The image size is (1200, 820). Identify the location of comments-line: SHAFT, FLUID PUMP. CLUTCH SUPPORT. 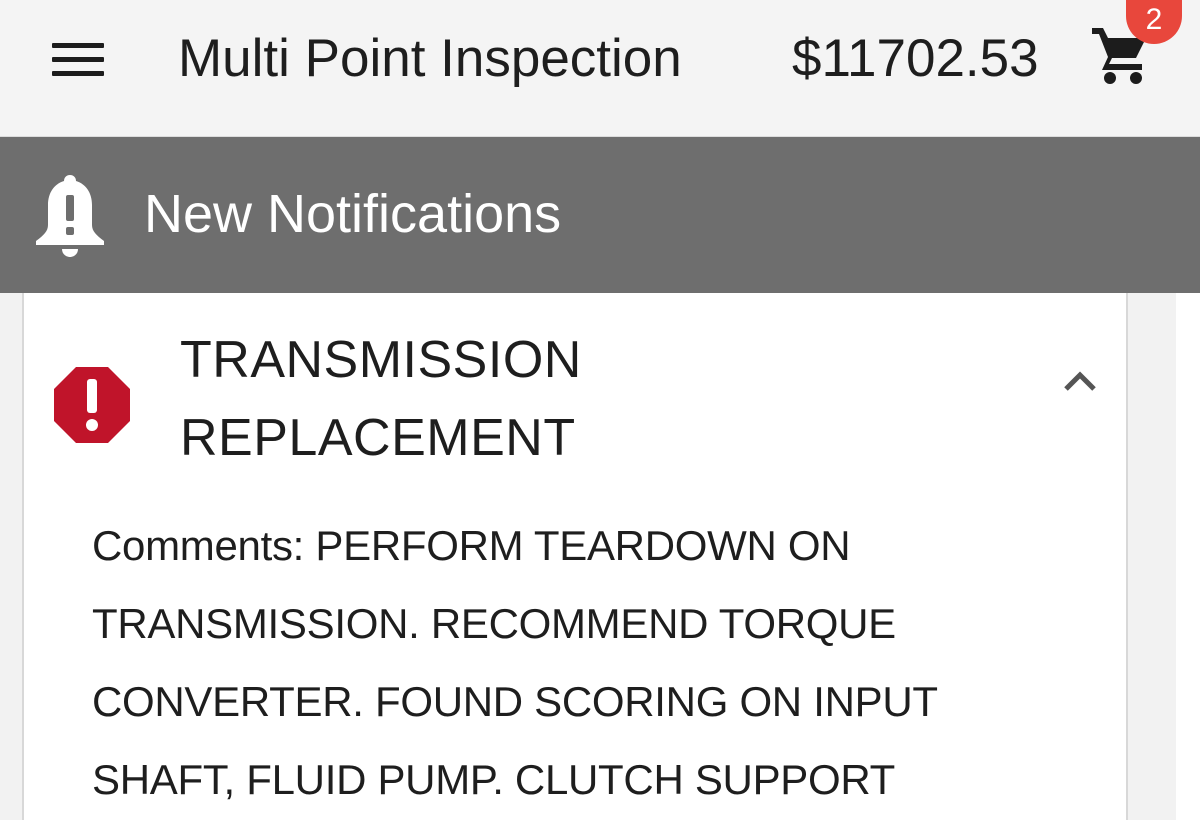
(494, 779).